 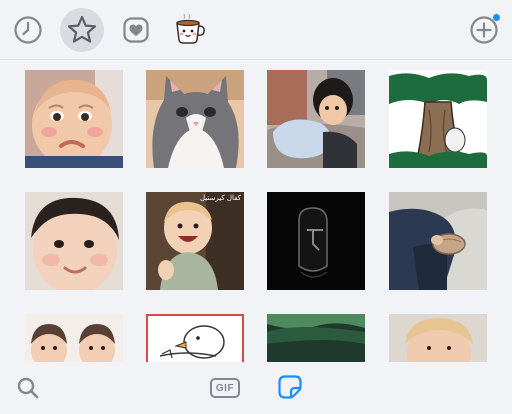 I want to click on two-babies-image, so click(x=74, y=338).